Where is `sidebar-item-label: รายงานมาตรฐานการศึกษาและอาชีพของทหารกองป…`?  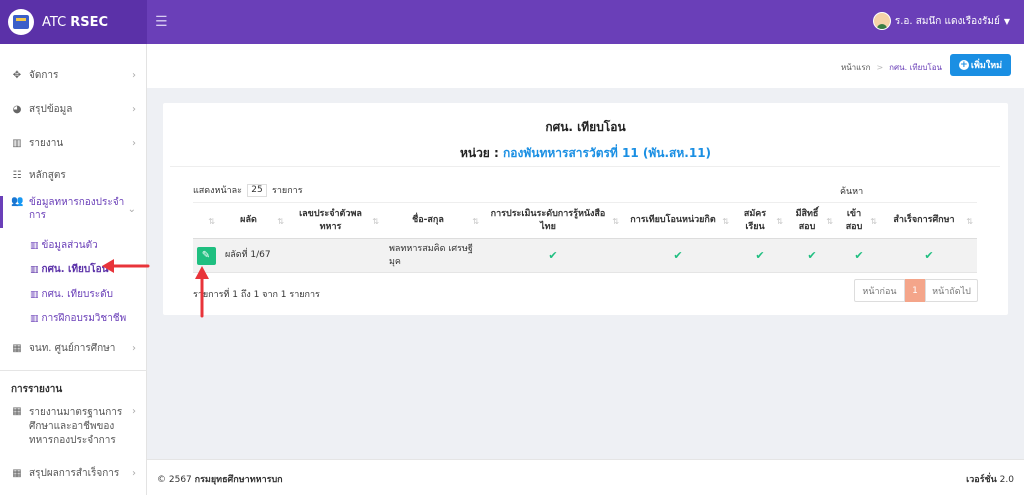
sidebar-item-label: รายงานมาตรฐานการศึกษาและอาชีพของทหารกองป… is located at coordinates (76, 426).